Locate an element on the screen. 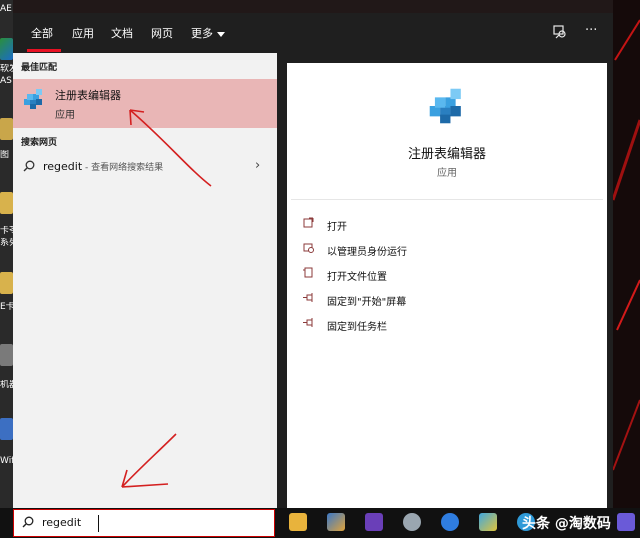  web-search-heading: 搜索网页 is located at coordinates (39, 143).